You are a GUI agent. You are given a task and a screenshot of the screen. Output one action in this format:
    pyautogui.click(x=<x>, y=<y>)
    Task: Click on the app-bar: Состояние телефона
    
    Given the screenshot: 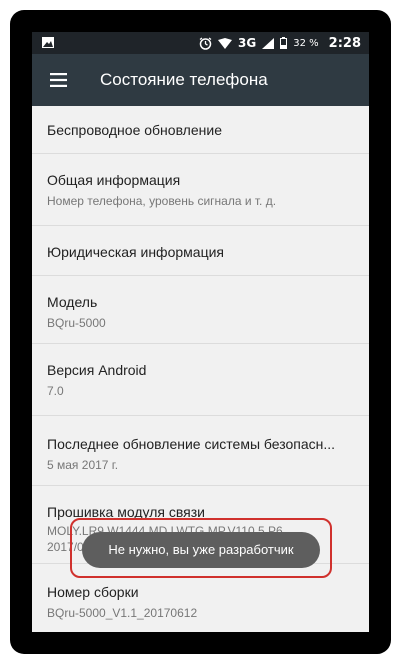 What is the action you would take?
    pyautogui.click(x=200, y=80)
    